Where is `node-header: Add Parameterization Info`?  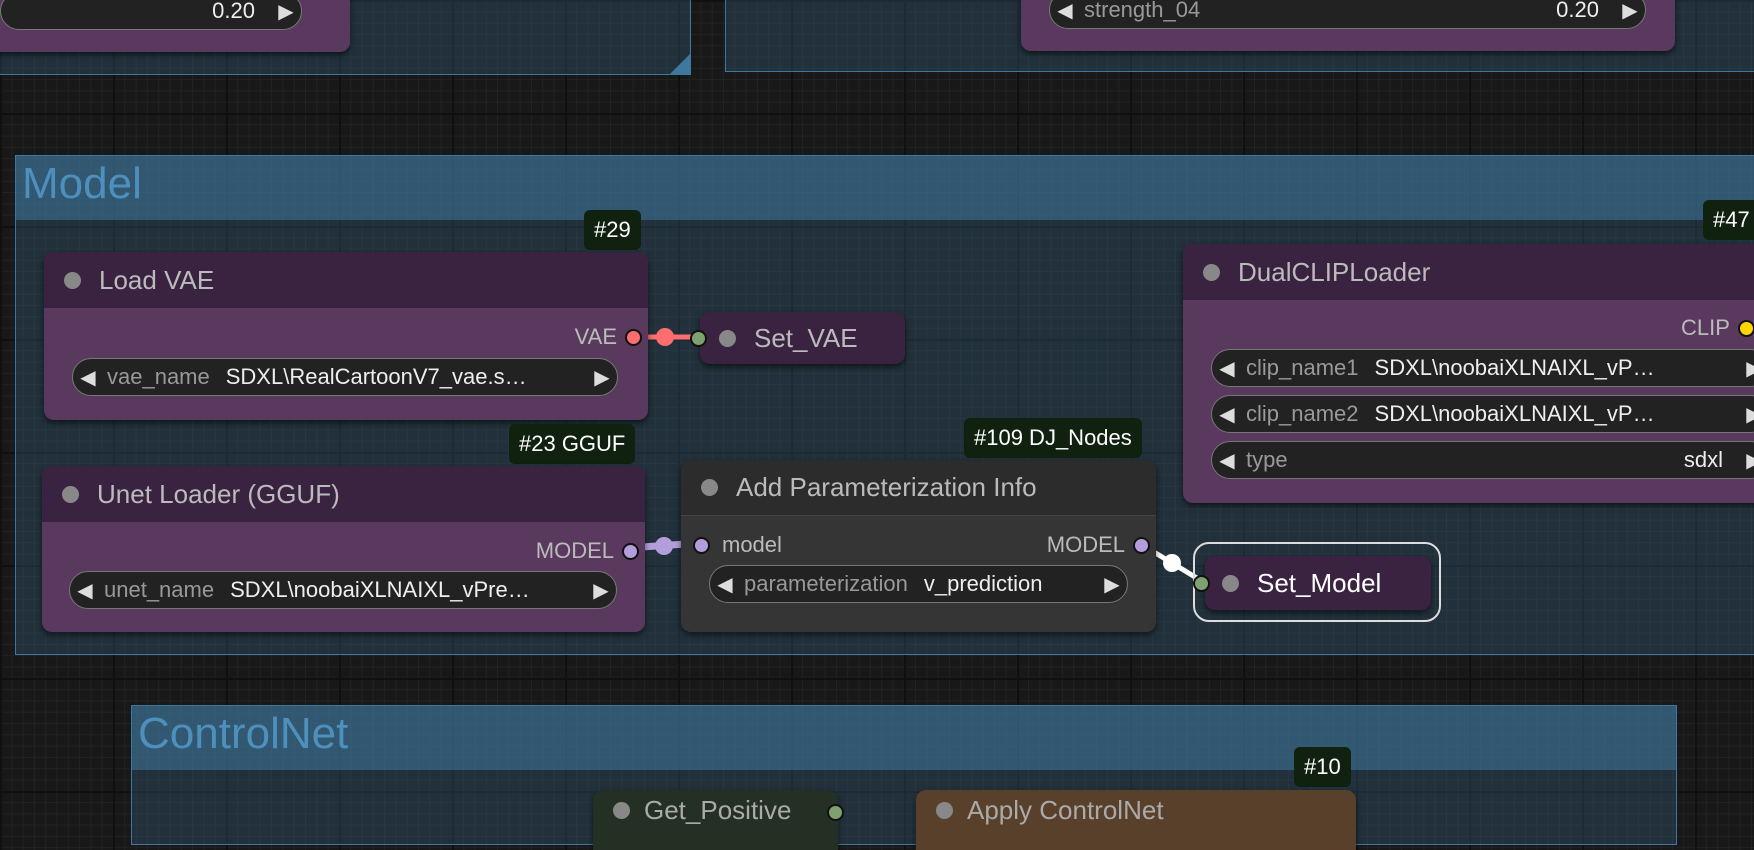
node-header: Add Parameterization Info is located at coordinates (918, 488).